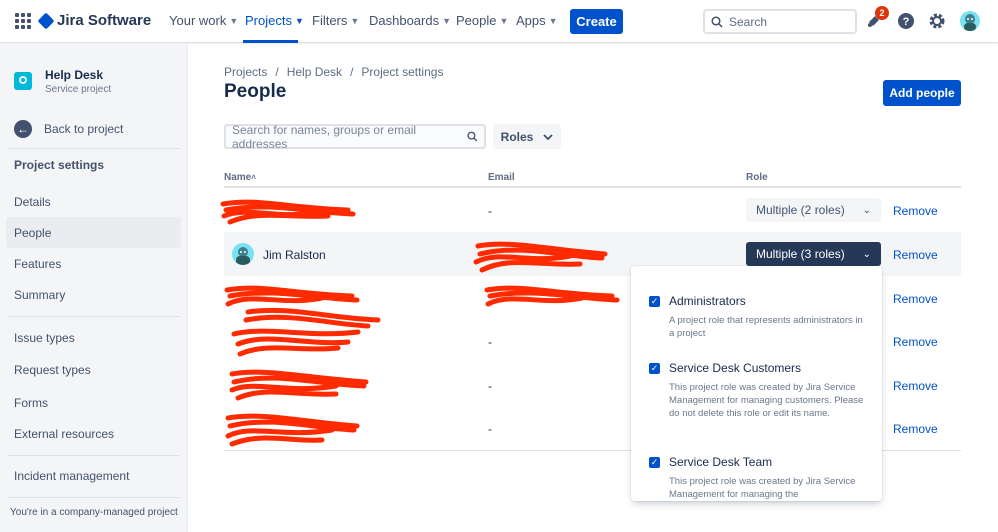 The height and width of the screenshot is (532, 998). I want to click on breadcrumb-project-settings: Project settings, so click(402, 72).